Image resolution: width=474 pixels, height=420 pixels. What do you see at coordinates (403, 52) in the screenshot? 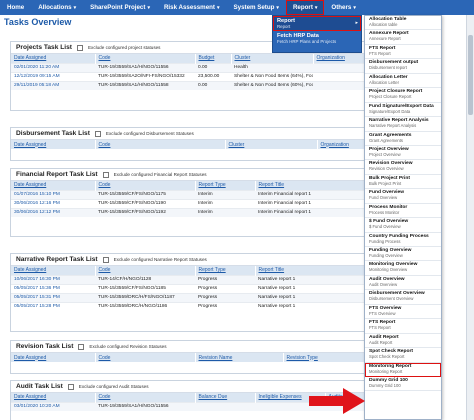
I see `submenu-item-fts-report: FTS Report FTS Report` at bounding box center [403, 52].